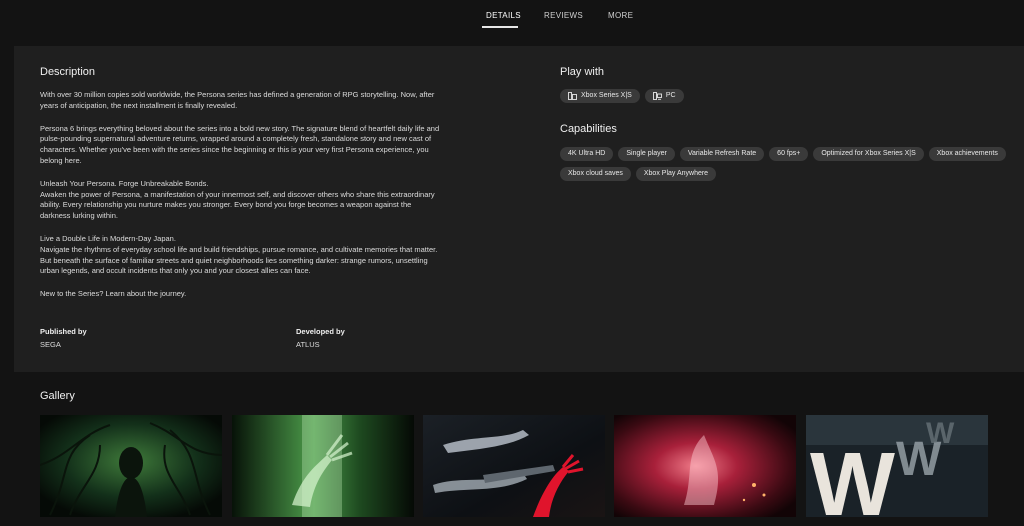  What do you see at coordinates (503, 15) in the screenshot?
I see `tab-details: DETAILS` at bounding box center [503, 15].